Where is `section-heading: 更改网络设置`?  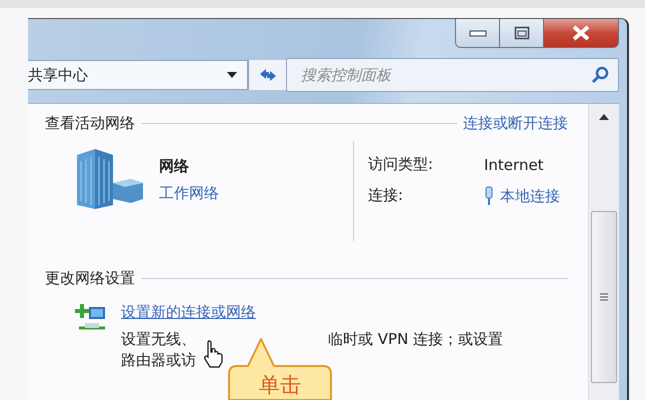 section-heading: 更改网络设置 is located at coordinates (90, 278).